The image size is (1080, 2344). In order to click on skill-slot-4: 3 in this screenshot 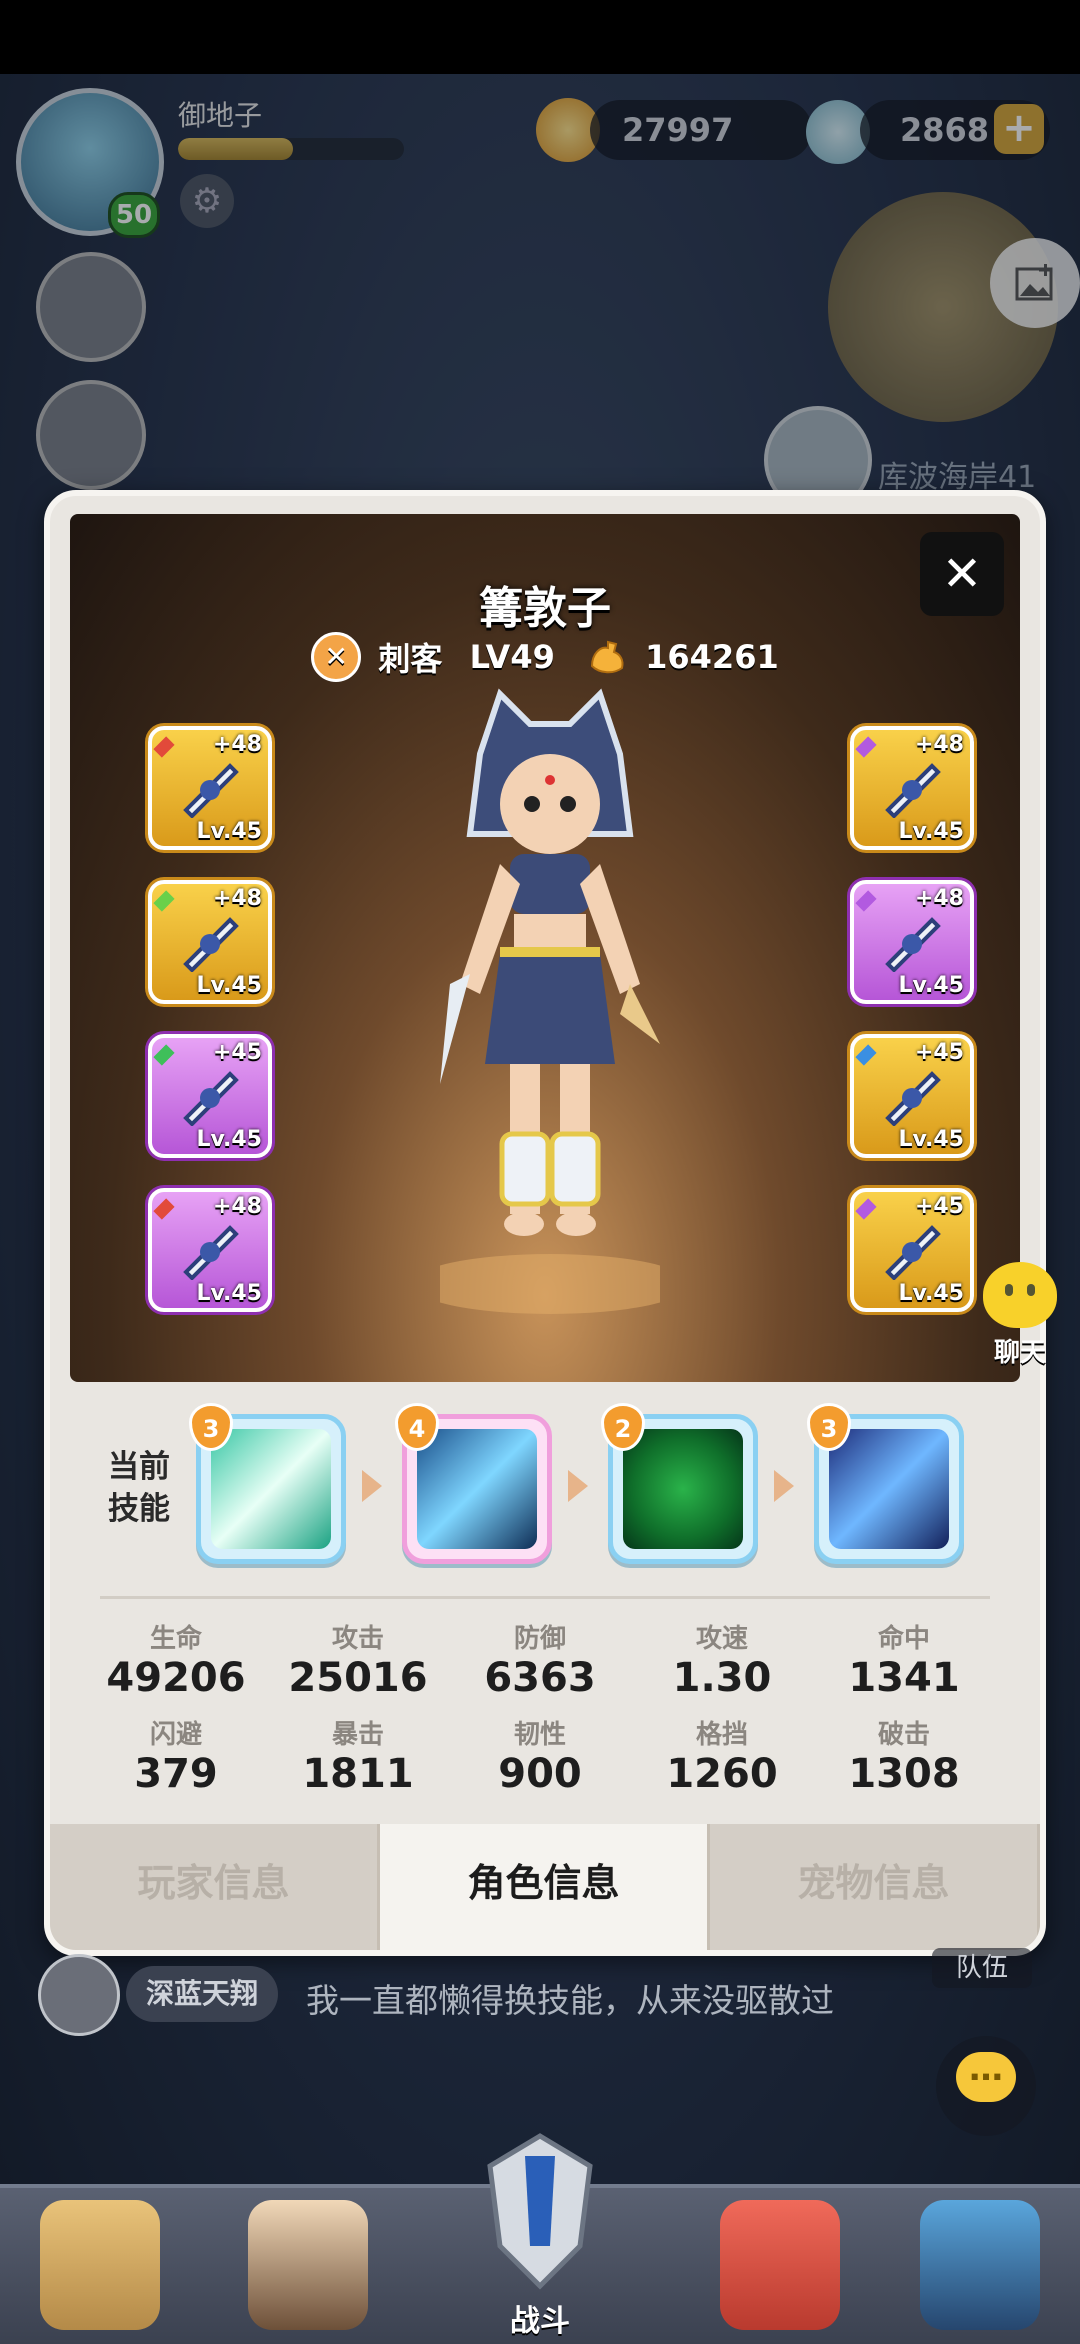, I will do `click(885, 1483)`.